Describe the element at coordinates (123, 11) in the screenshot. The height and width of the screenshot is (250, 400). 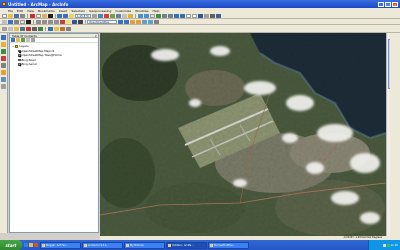
I see `menu-customize: Customize` at that location.